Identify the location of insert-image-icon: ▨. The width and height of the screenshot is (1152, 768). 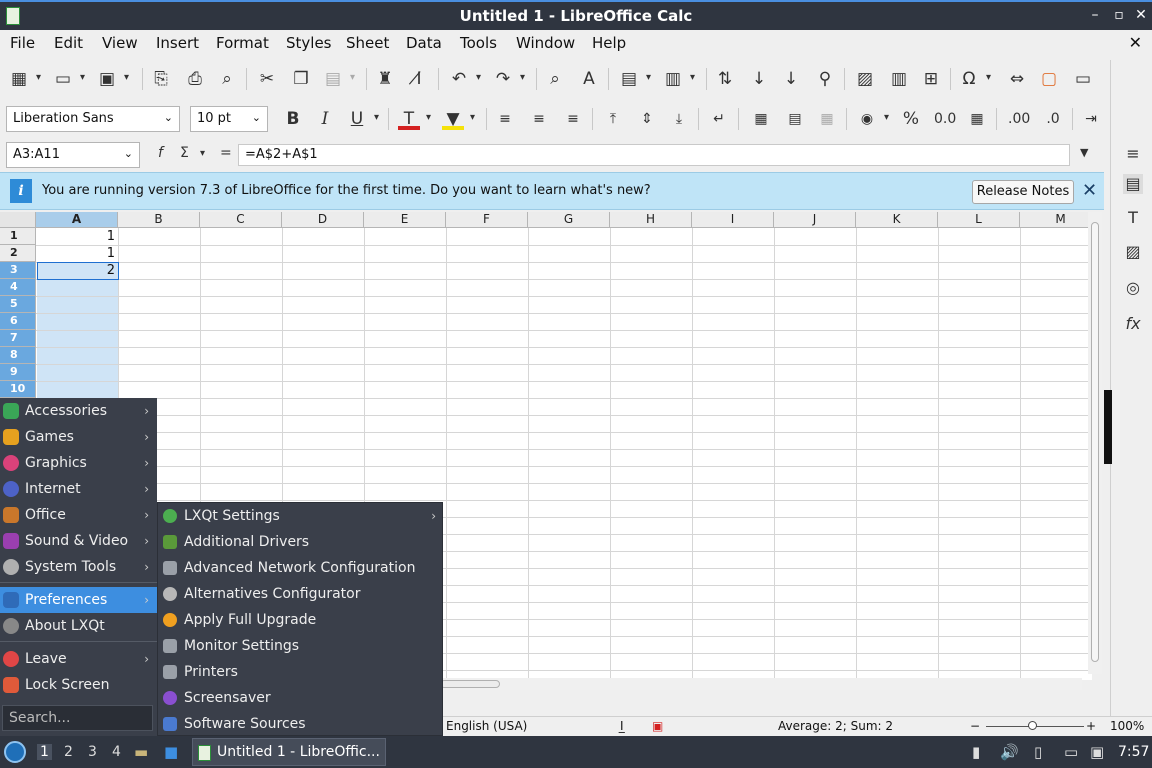
(865, 79).